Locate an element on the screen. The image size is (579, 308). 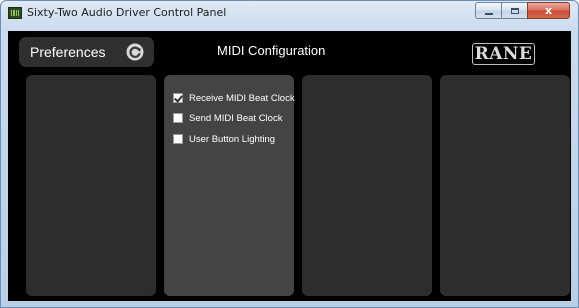
minimize-button is located at coordinates (488, 10).